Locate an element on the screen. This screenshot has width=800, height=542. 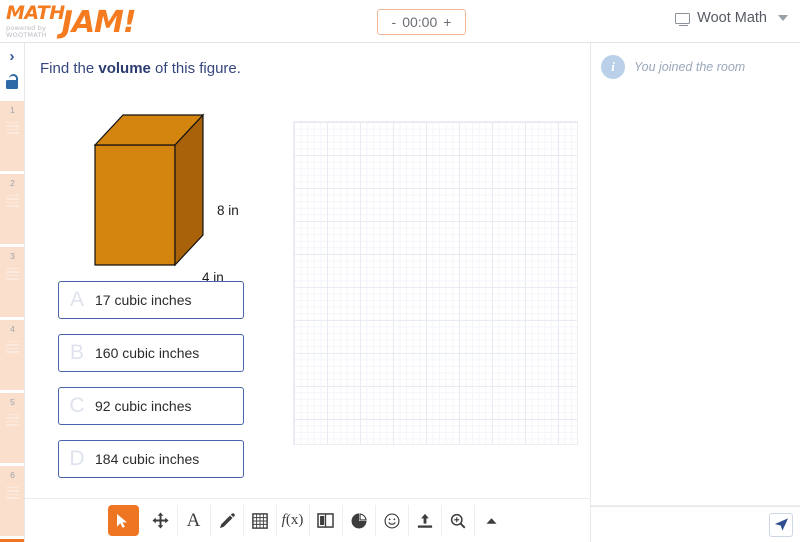
info-icon: i is located at coordinates (613, 67).